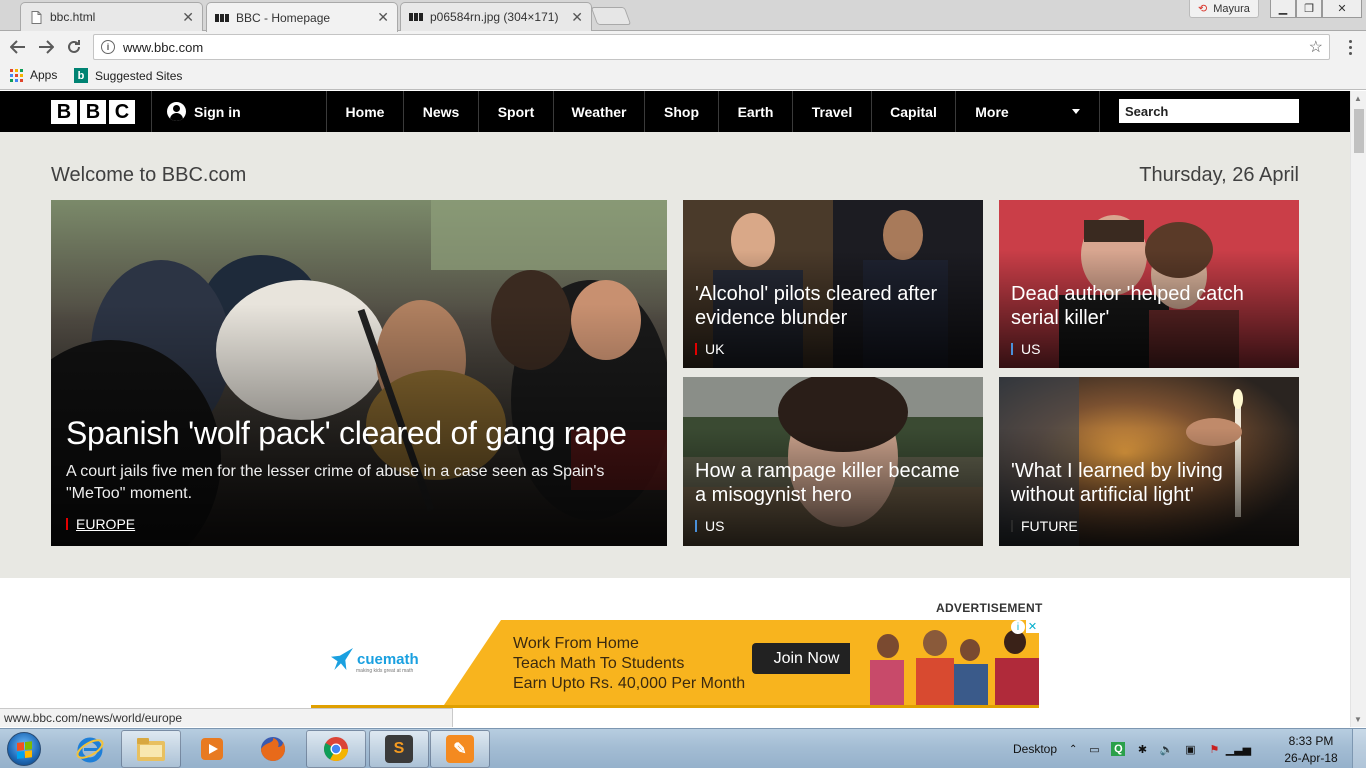 This screenshot has width=1366, height=768. Describe the element at coordinates (516, 111) in the screenshot. I see `nav-sport: Sport` at that location.